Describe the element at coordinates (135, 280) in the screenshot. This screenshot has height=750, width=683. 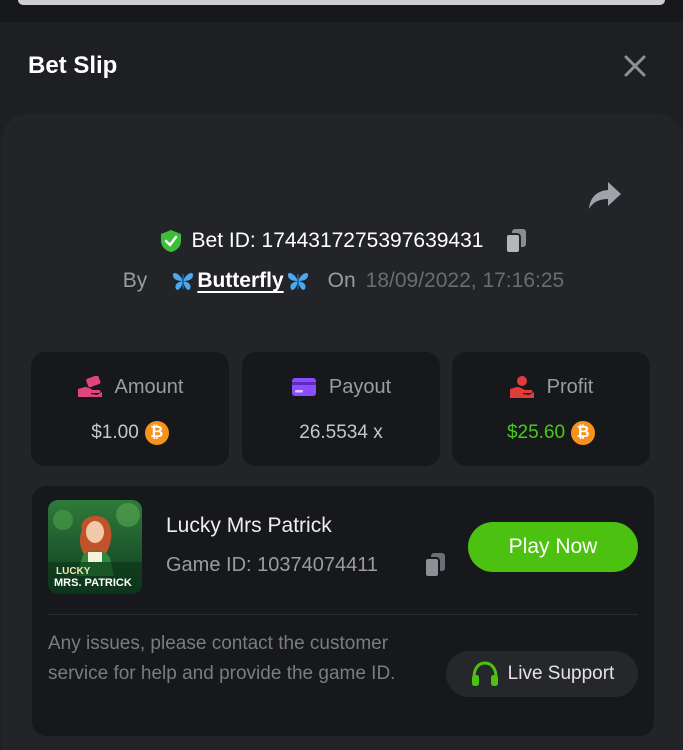
I see `by-label: By` at that location.